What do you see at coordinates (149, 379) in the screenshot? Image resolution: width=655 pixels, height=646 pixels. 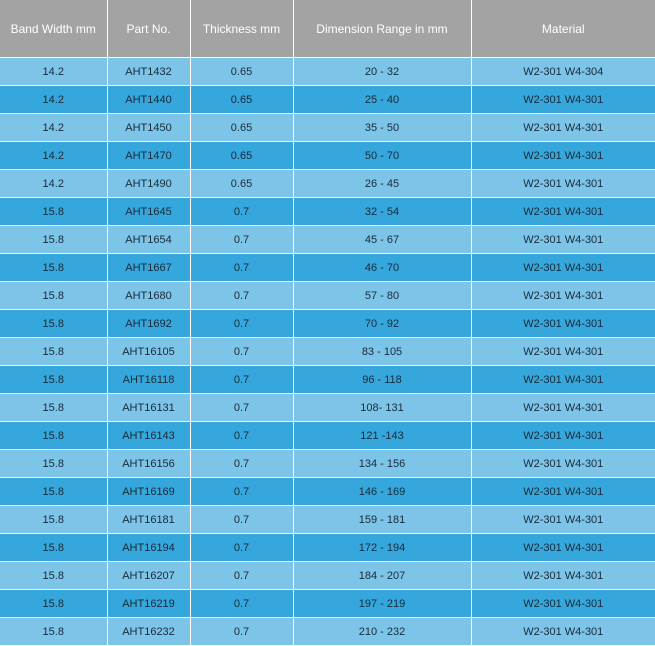 I see `part-no-cell: AHT16118` at bounding box center [149, 379].